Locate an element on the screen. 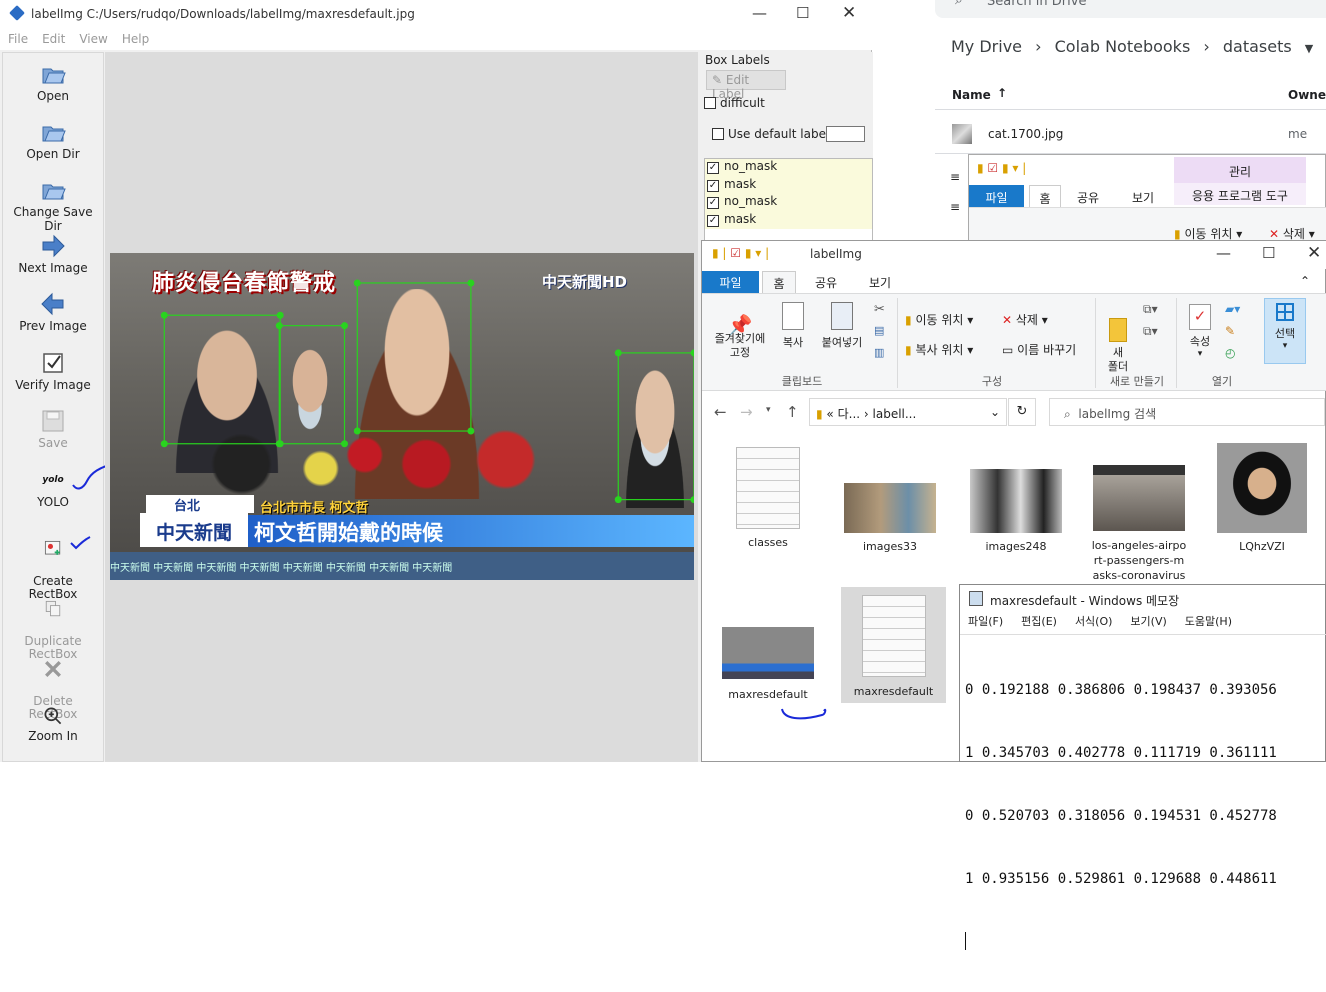 Image resolution: width=1326 pixels, height=992 pixels. drive-search-input: ⌕ Search in Drive is located at coordinates (1130, 9).